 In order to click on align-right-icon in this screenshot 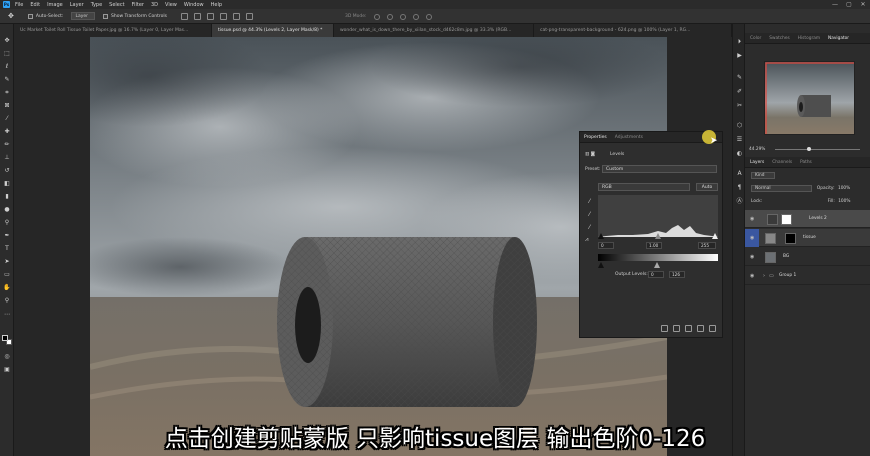, I will do `click(210, 16)`.